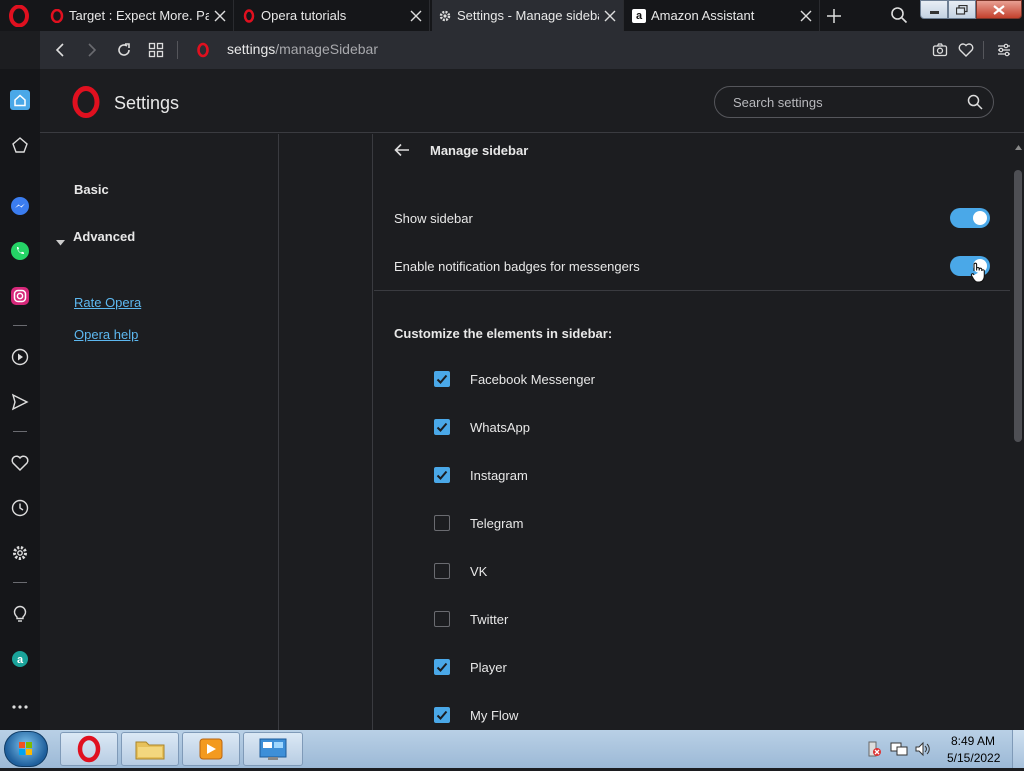  I want to click on page-title: Settings, so click(147, 103).